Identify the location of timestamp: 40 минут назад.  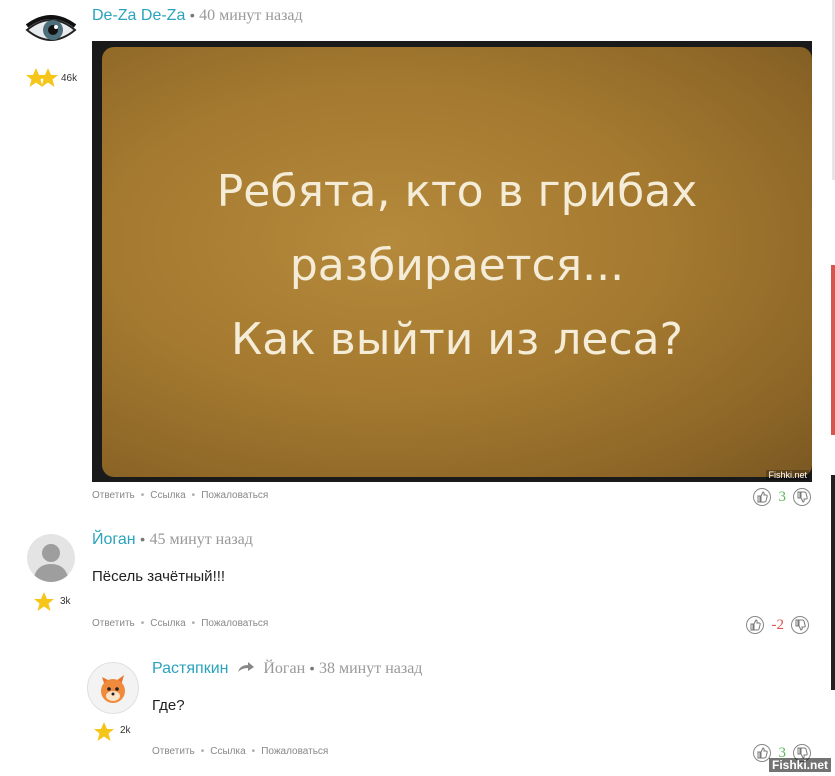
(250, 15).